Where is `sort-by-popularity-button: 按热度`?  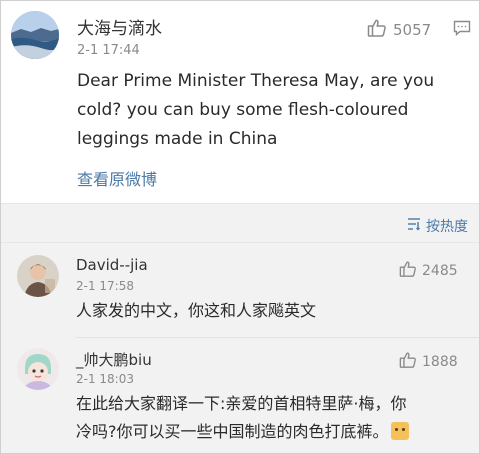
sort-by-popularity-button: 按热度 is located at coordinates (437, 226).